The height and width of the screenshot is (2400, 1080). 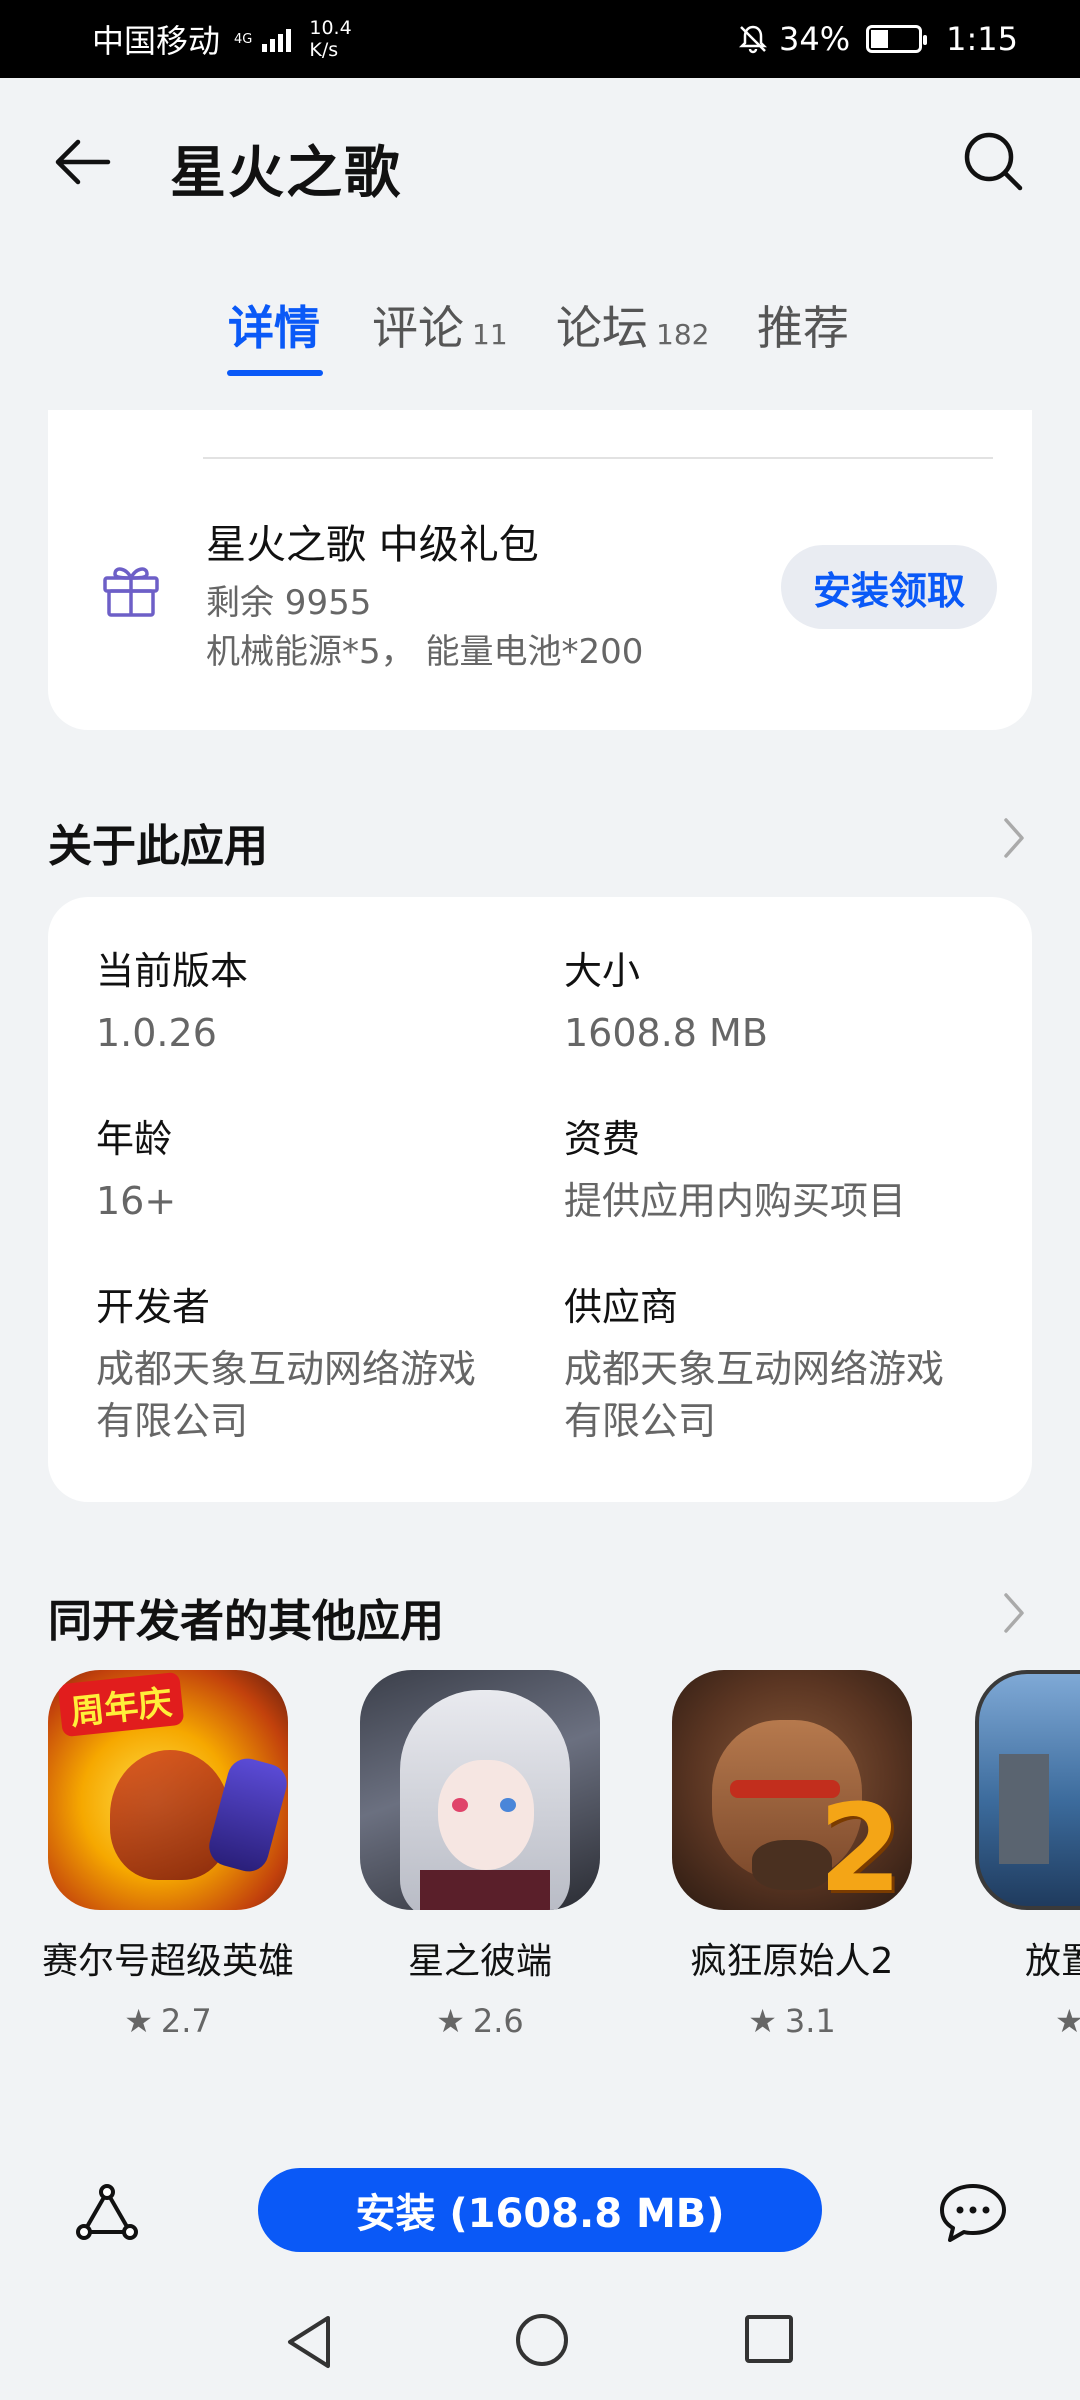 What do you see at coordinates (540, 39) in the screenshot?
I see `status-bar: 中国移动 4G 10.4 K/s 34% 1:15` at bounding box center [540, 39].